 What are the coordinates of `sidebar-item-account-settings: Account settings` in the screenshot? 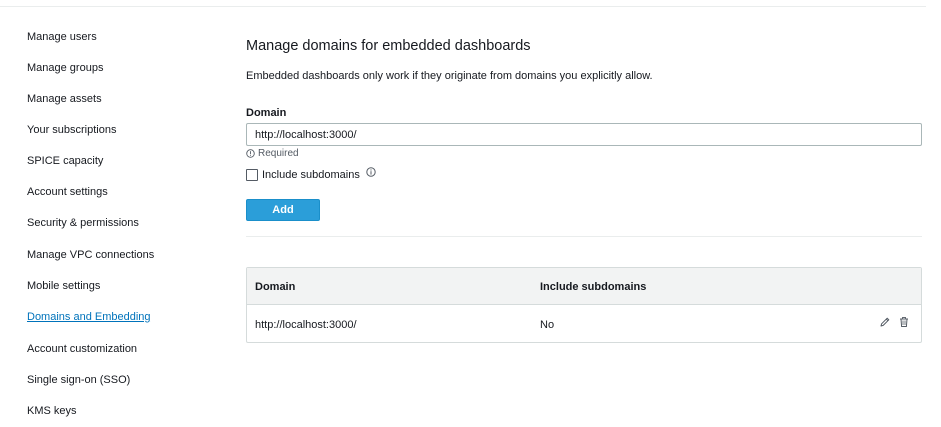 It's located at (67, 192).